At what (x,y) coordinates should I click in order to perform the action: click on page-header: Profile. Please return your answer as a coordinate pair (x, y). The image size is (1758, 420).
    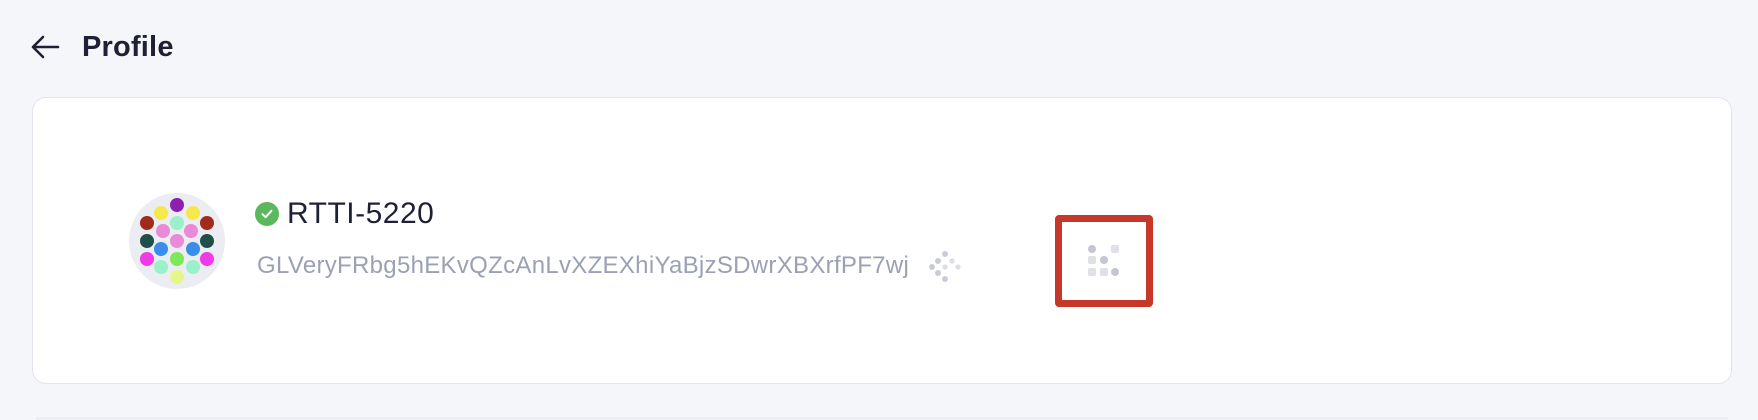
    Looking at the image, I should click on (101, 47).